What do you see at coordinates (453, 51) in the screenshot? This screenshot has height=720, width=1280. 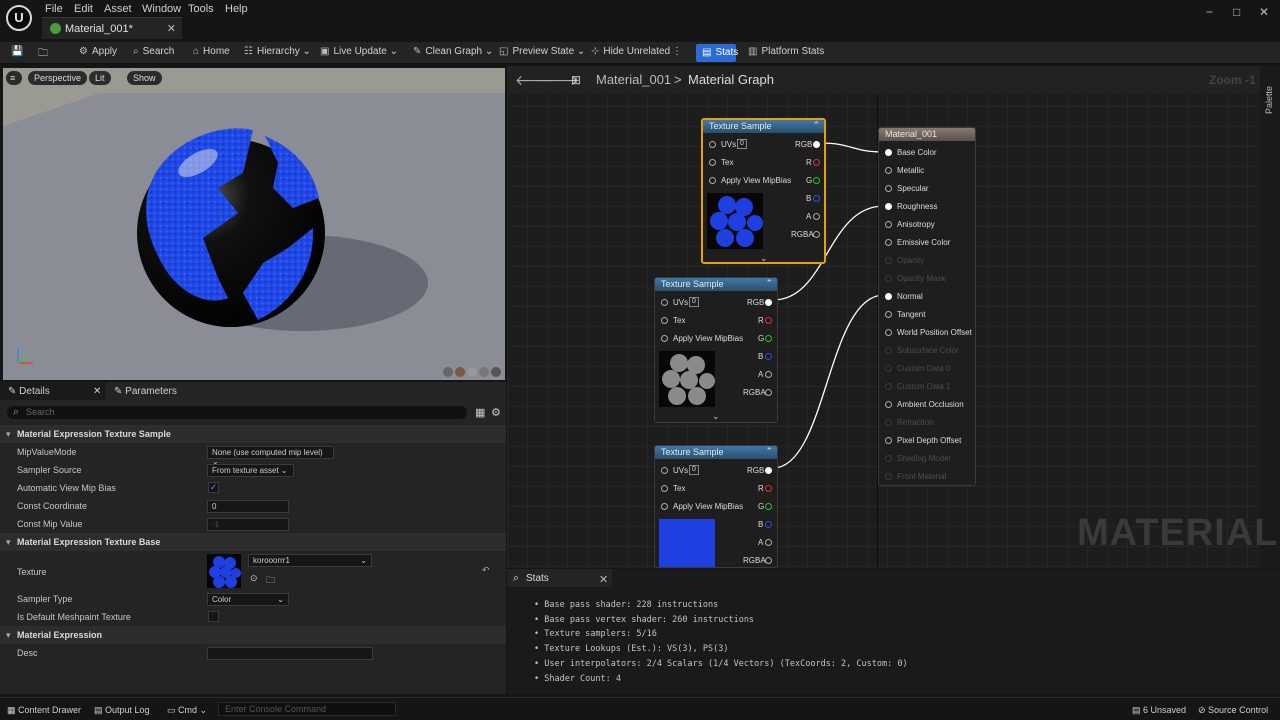 I see `clean-graph-button: ✎ Clean Graph ⌄` at bounding box center [453, 51].